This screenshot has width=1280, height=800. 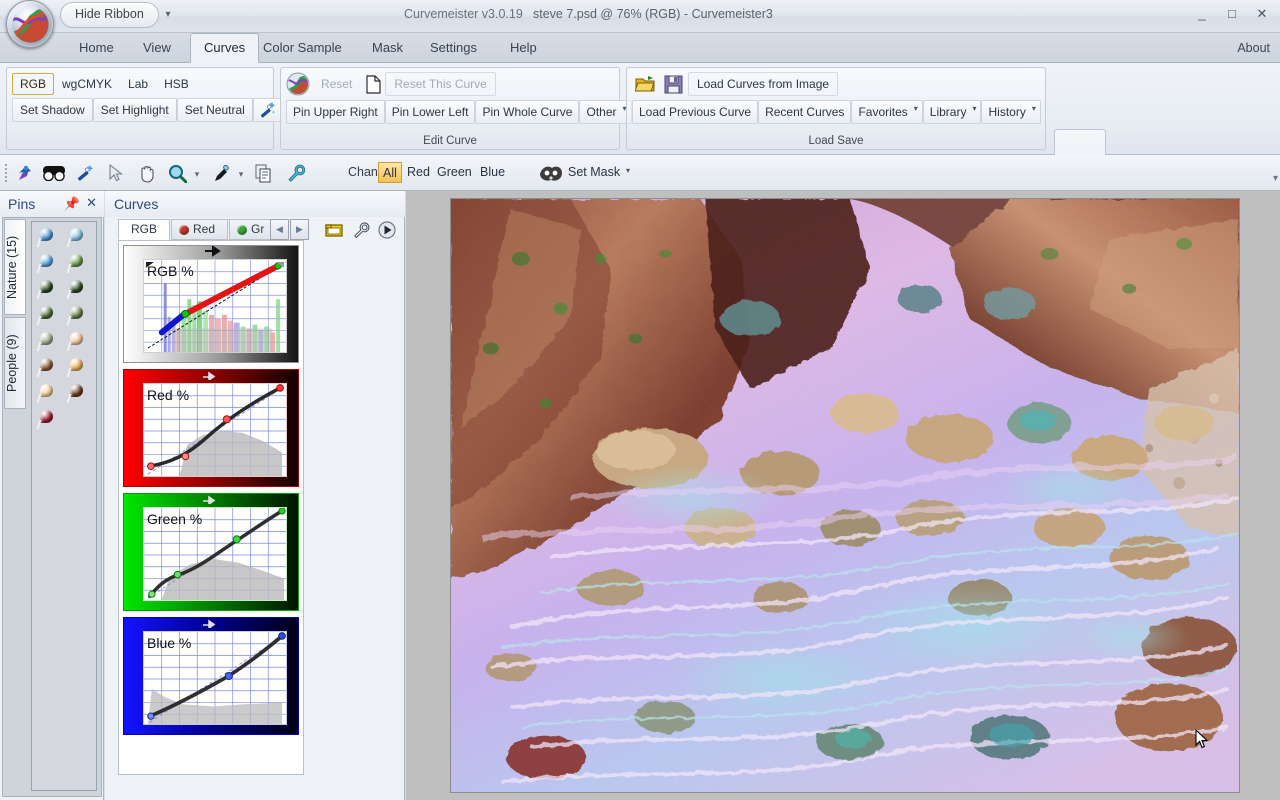 I want to click on tab-mask: Mask, so click(x=387, y=48).